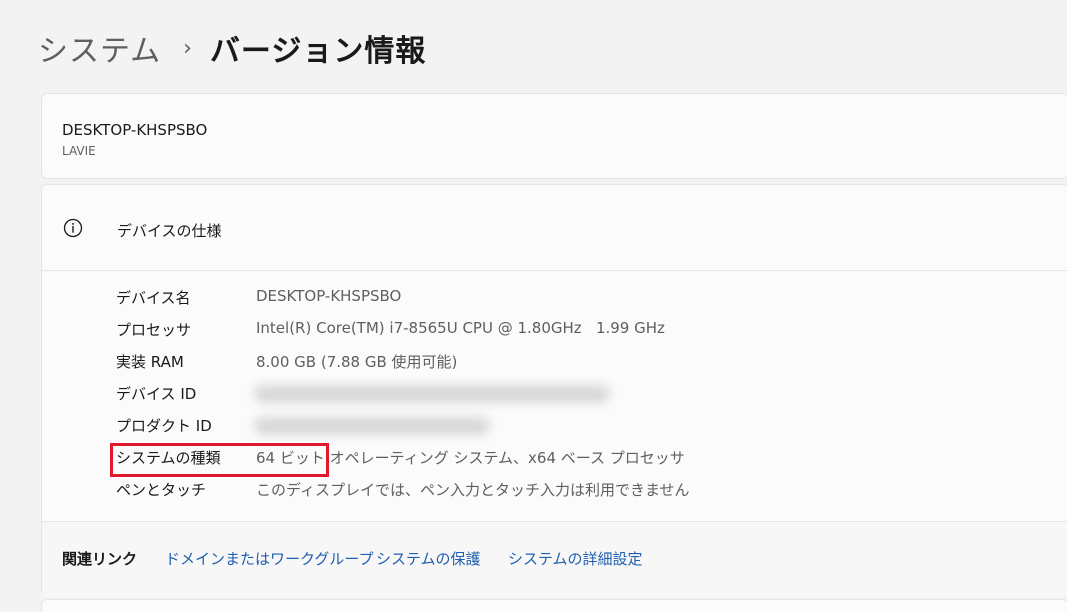 The width and height of the screenshot is (1067, 612). I want to click on spec-row-product-id: プロダクト ID, so click(554, 427).